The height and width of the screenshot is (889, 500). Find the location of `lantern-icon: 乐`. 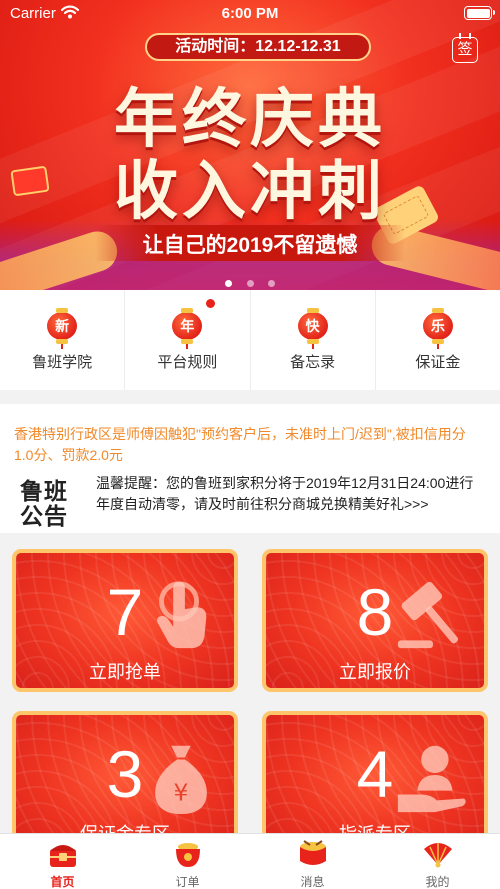

lantern-icon: 乐 is located at coordinates (437, 328).